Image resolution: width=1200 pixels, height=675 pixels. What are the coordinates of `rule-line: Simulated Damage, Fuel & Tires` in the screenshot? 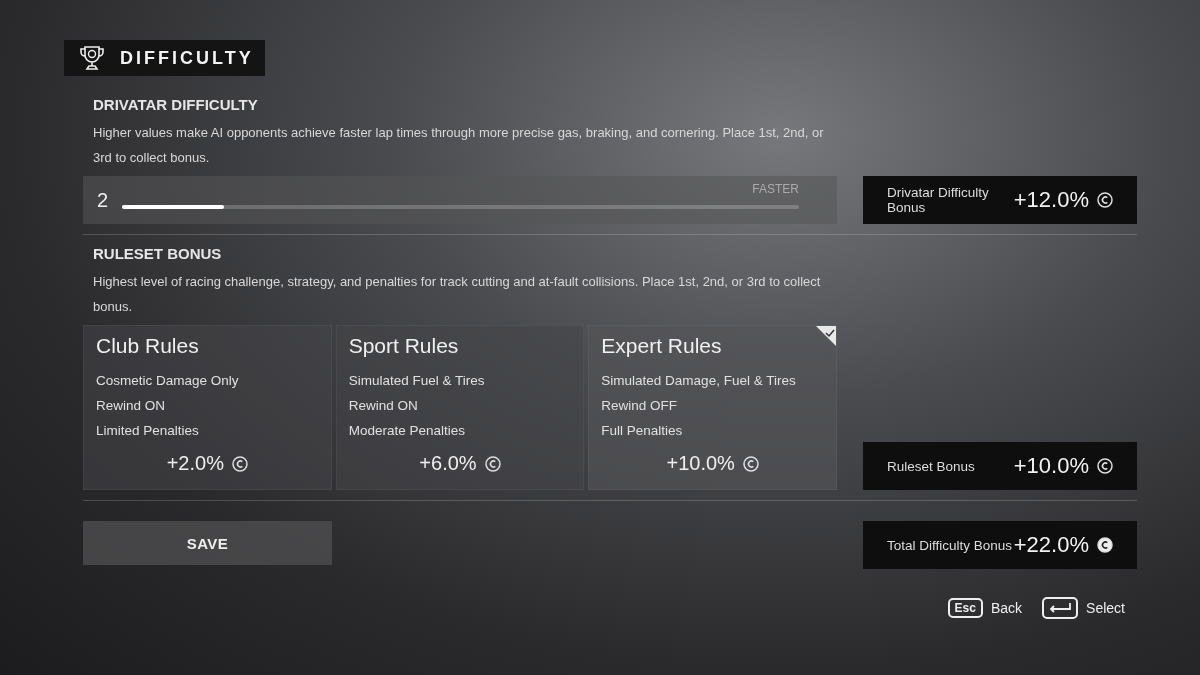 It's located at (699, 381).